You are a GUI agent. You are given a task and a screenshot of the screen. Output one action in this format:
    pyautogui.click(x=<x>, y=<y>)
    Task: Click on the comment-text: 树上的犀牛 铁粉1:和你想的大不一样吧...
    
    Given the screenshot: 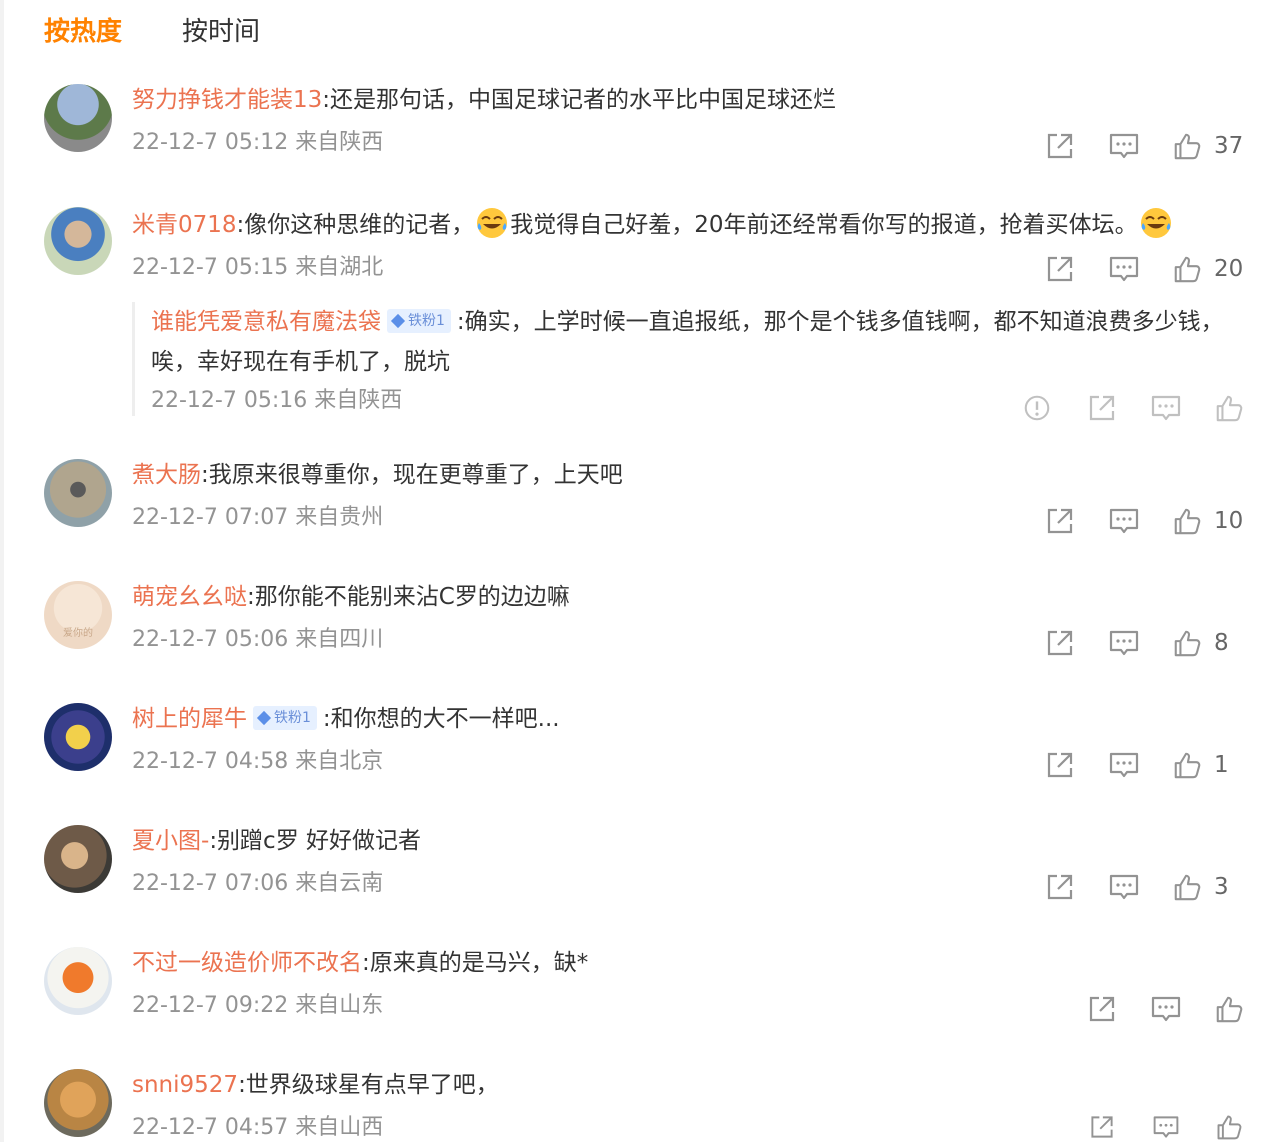 What is the action you would take?
    pyautogui.click(x=688, y=719)
    